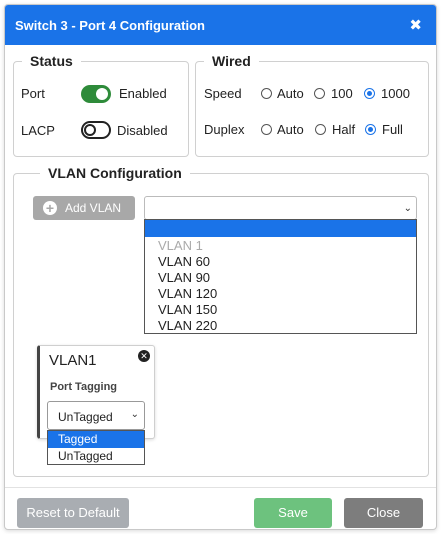 Image resolution: width=441 pixels, height=534 pixels. Describe the element at coordinates (392, 129) in the screenshot. I see `duplex-option-full: Full` at that location.